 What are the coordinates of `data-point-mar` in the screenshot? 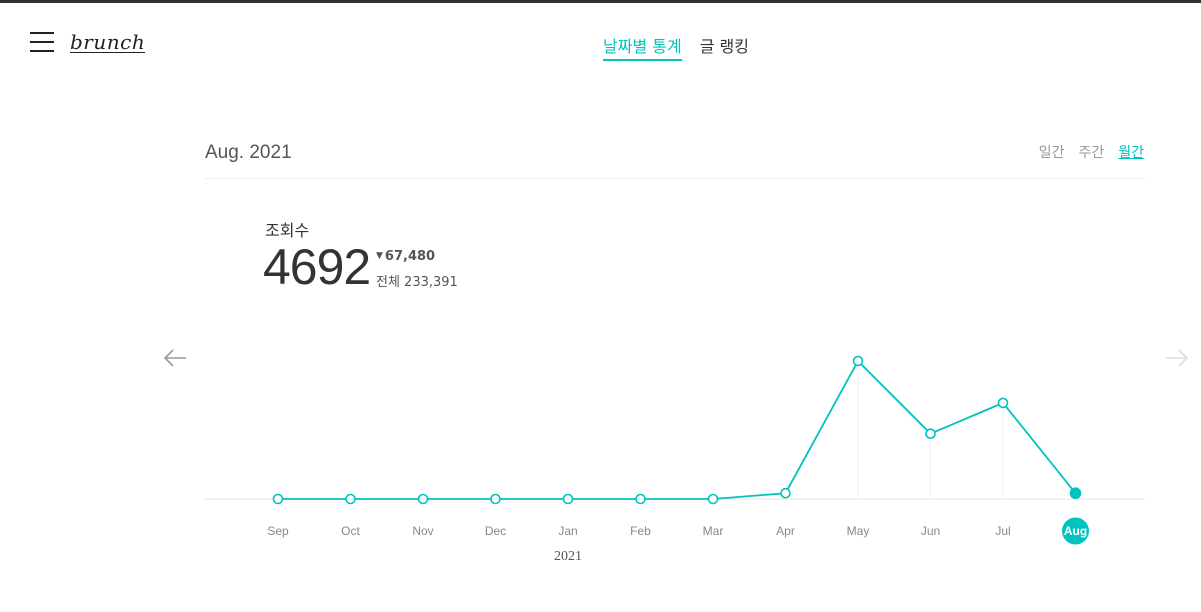 It's located at (713, 499).